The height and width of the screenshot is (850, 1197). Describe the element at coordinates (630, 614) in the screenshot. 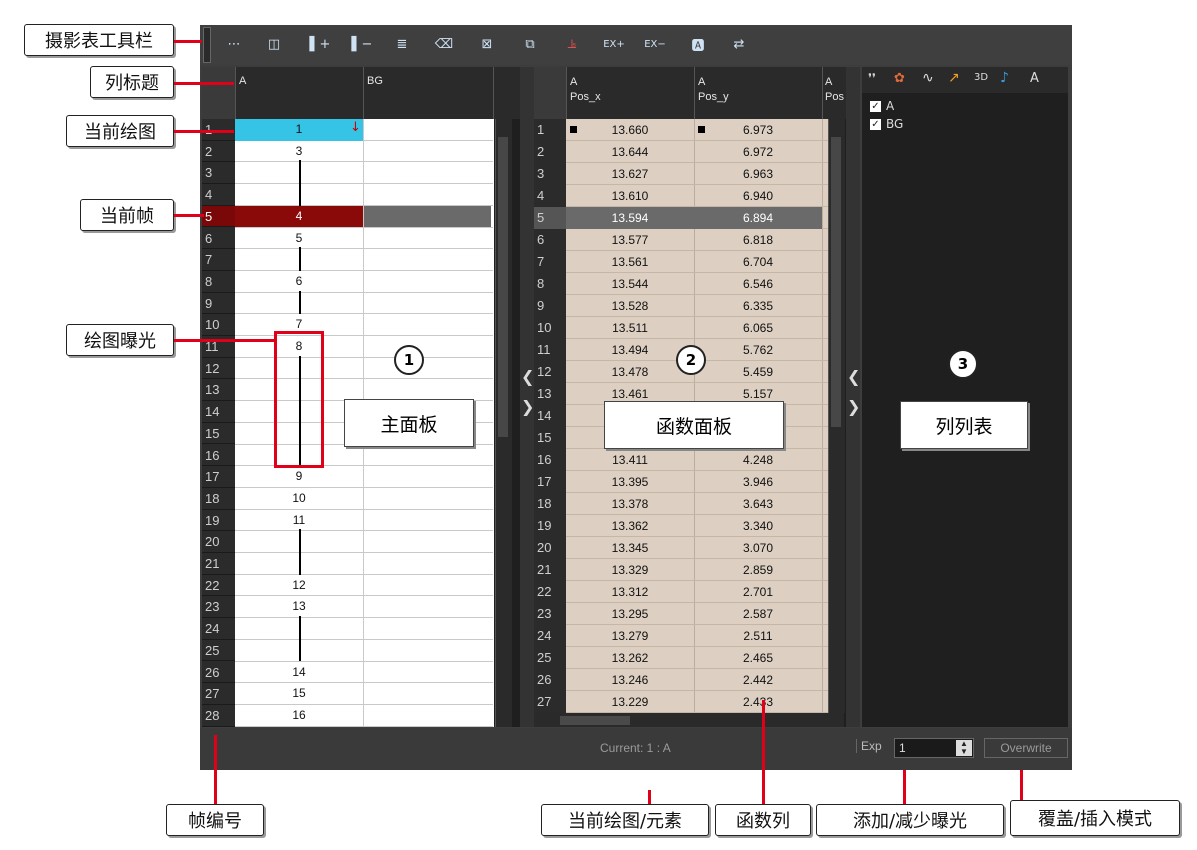

I see `function-value-x: 13.295` at that location.